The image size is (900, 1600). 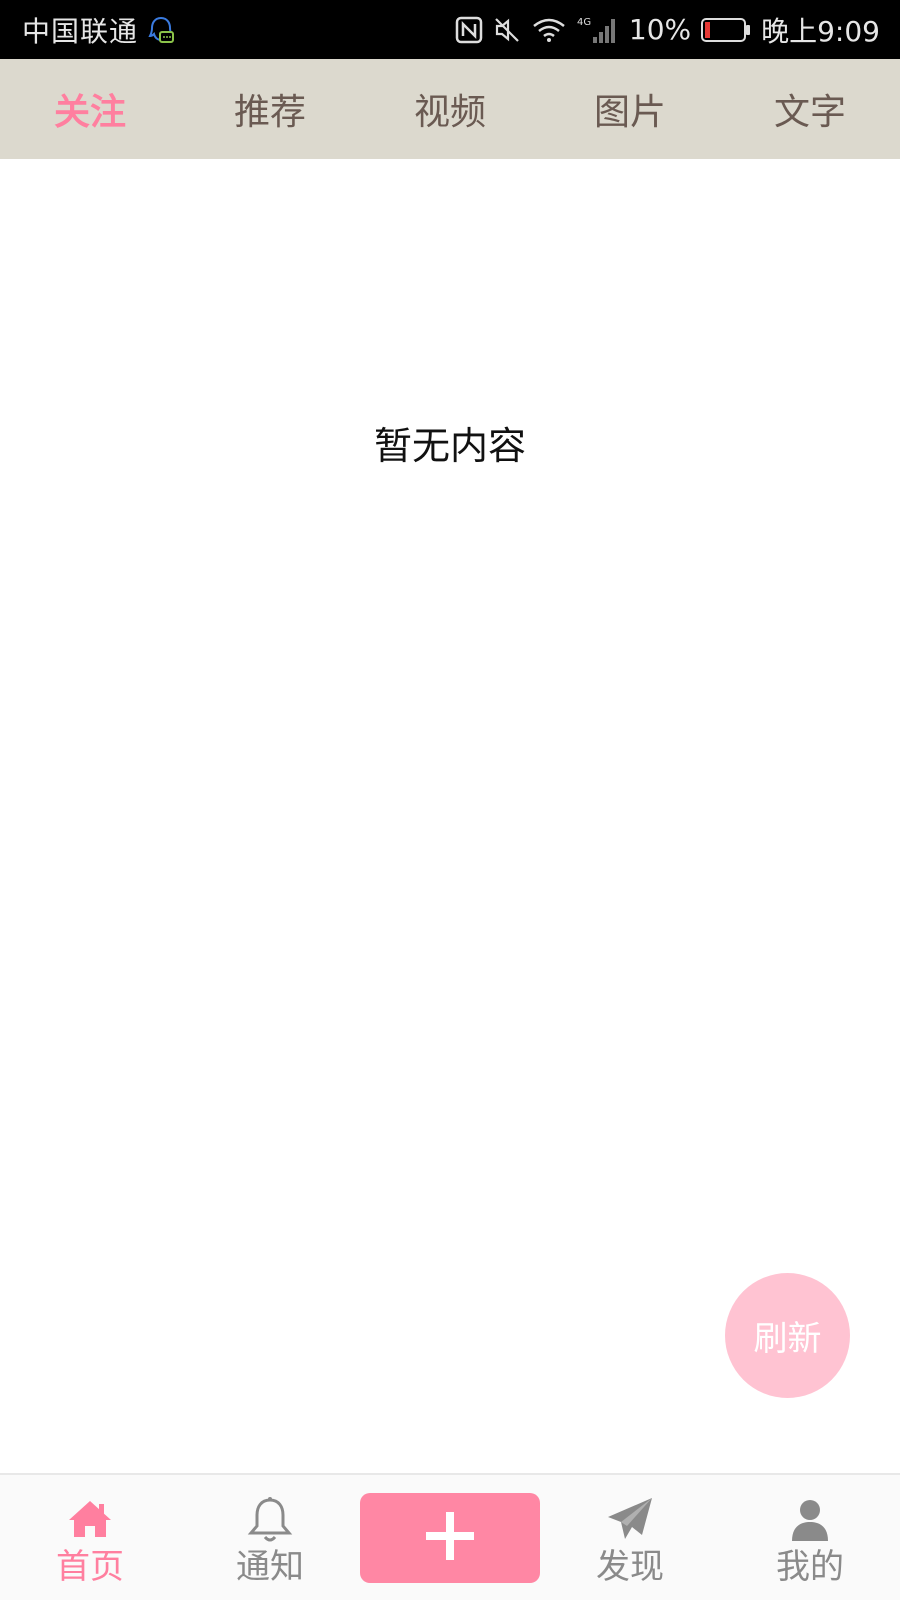 I want to click on nav-label-home: 首页, so click(x=90, y=1566).